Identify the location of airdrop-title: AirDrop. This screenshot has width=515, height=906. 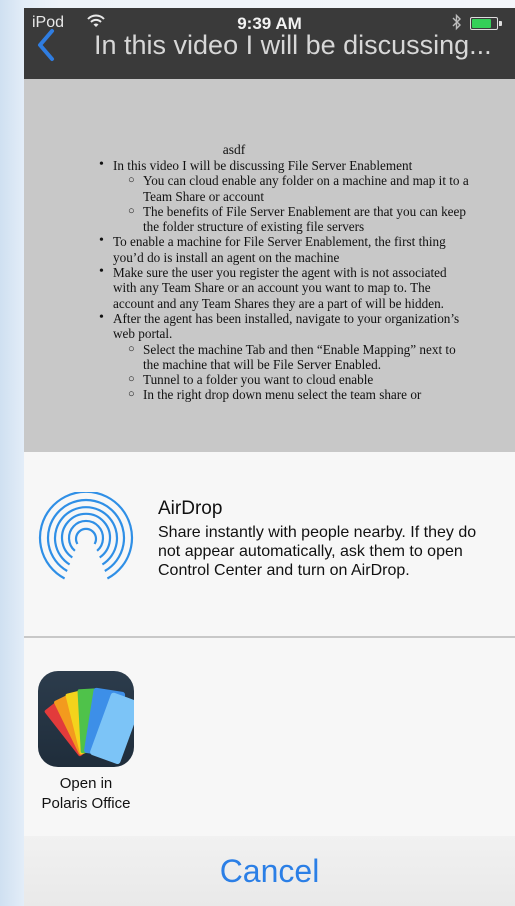
(190, 508).